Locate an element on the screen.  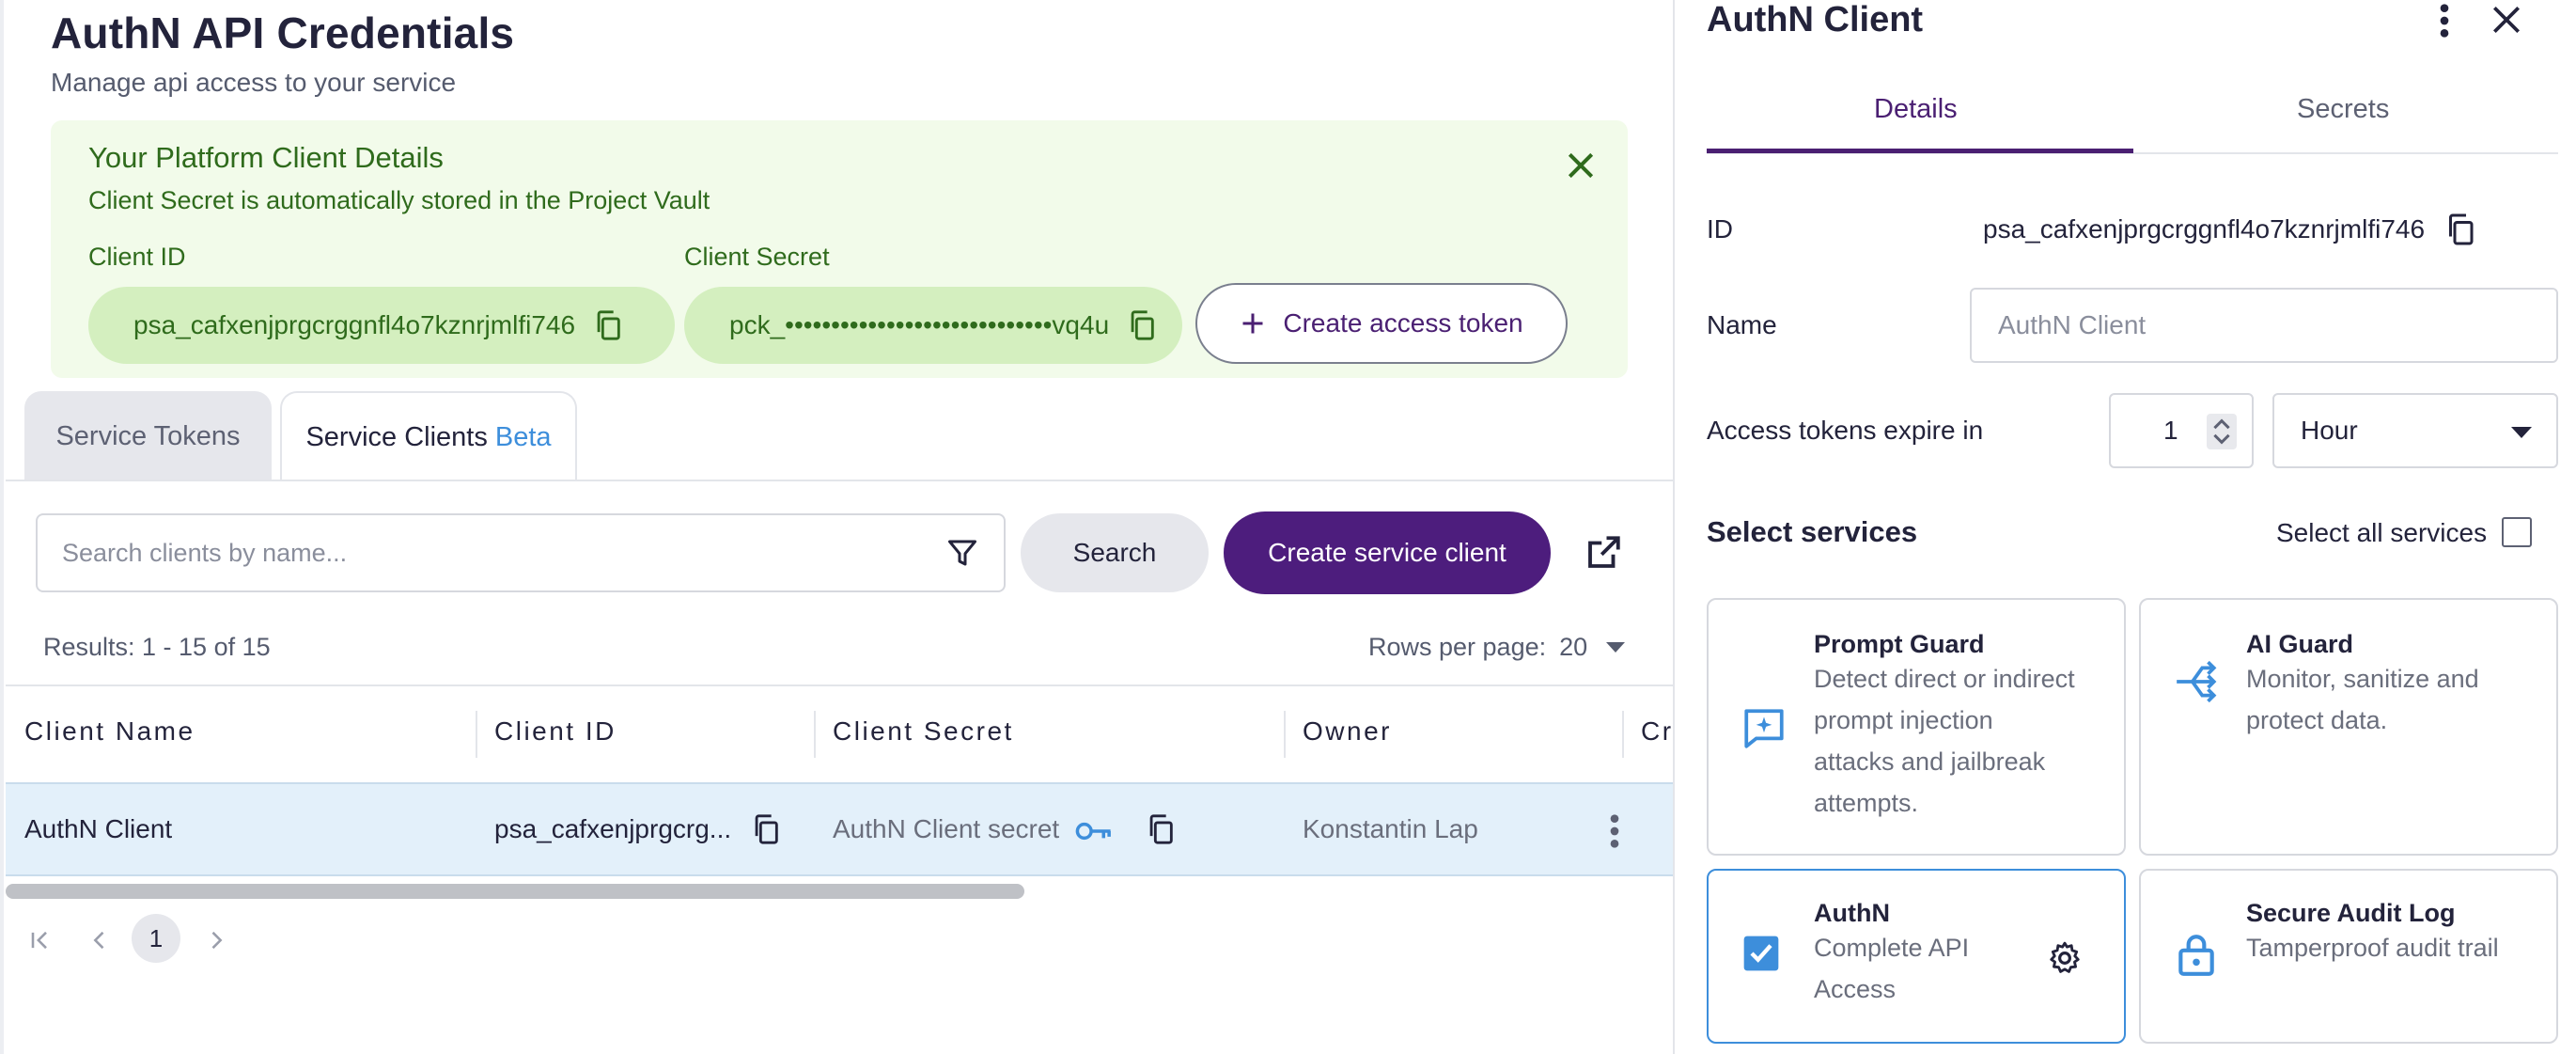
name-placeholder: AuthN Client is located at coordinates (2072, 324).